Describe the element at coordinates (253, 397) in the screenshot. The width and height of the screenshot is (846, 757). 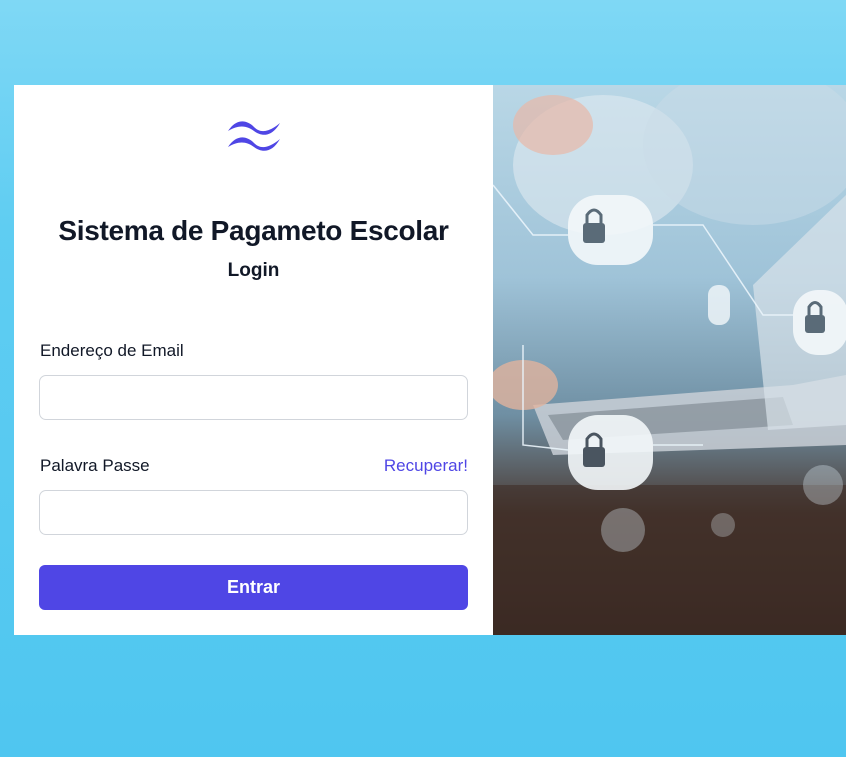
I see `email-field` at that location.